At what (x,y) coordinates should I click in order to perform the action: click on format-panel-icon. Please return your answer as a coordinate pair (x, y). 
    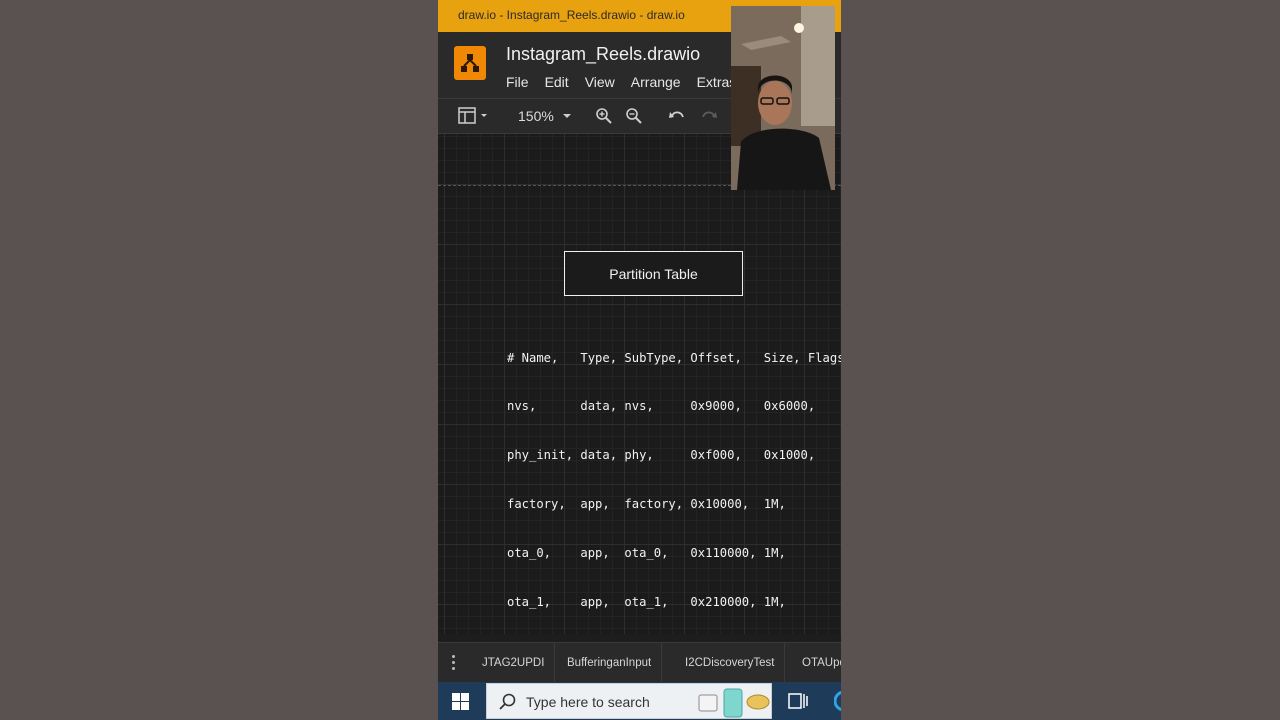
    Looking at the image, I should click on (472, 115).